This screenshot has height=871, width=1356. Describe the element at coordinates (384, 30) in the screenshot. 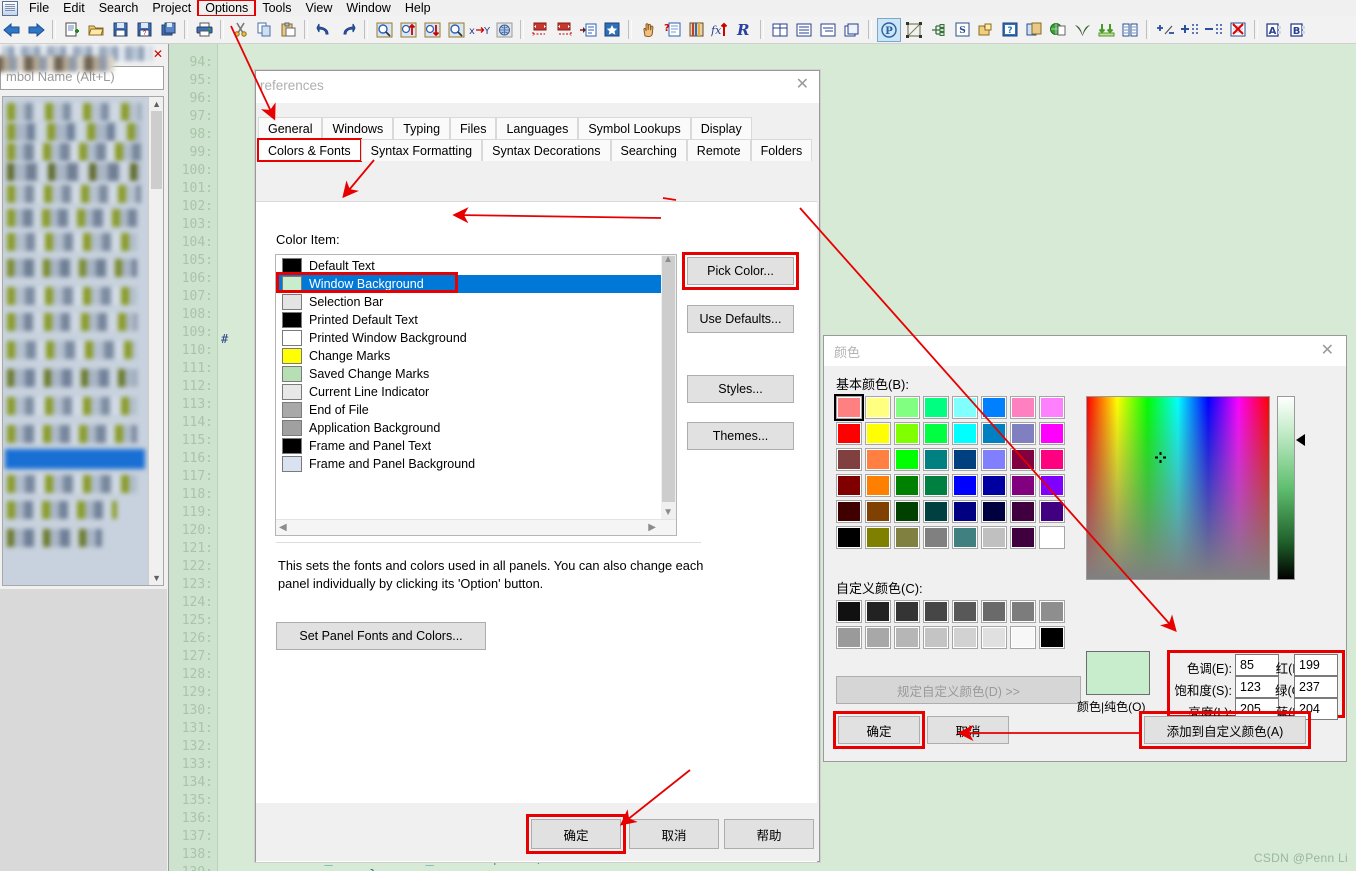

I see `find-icon` at that location.